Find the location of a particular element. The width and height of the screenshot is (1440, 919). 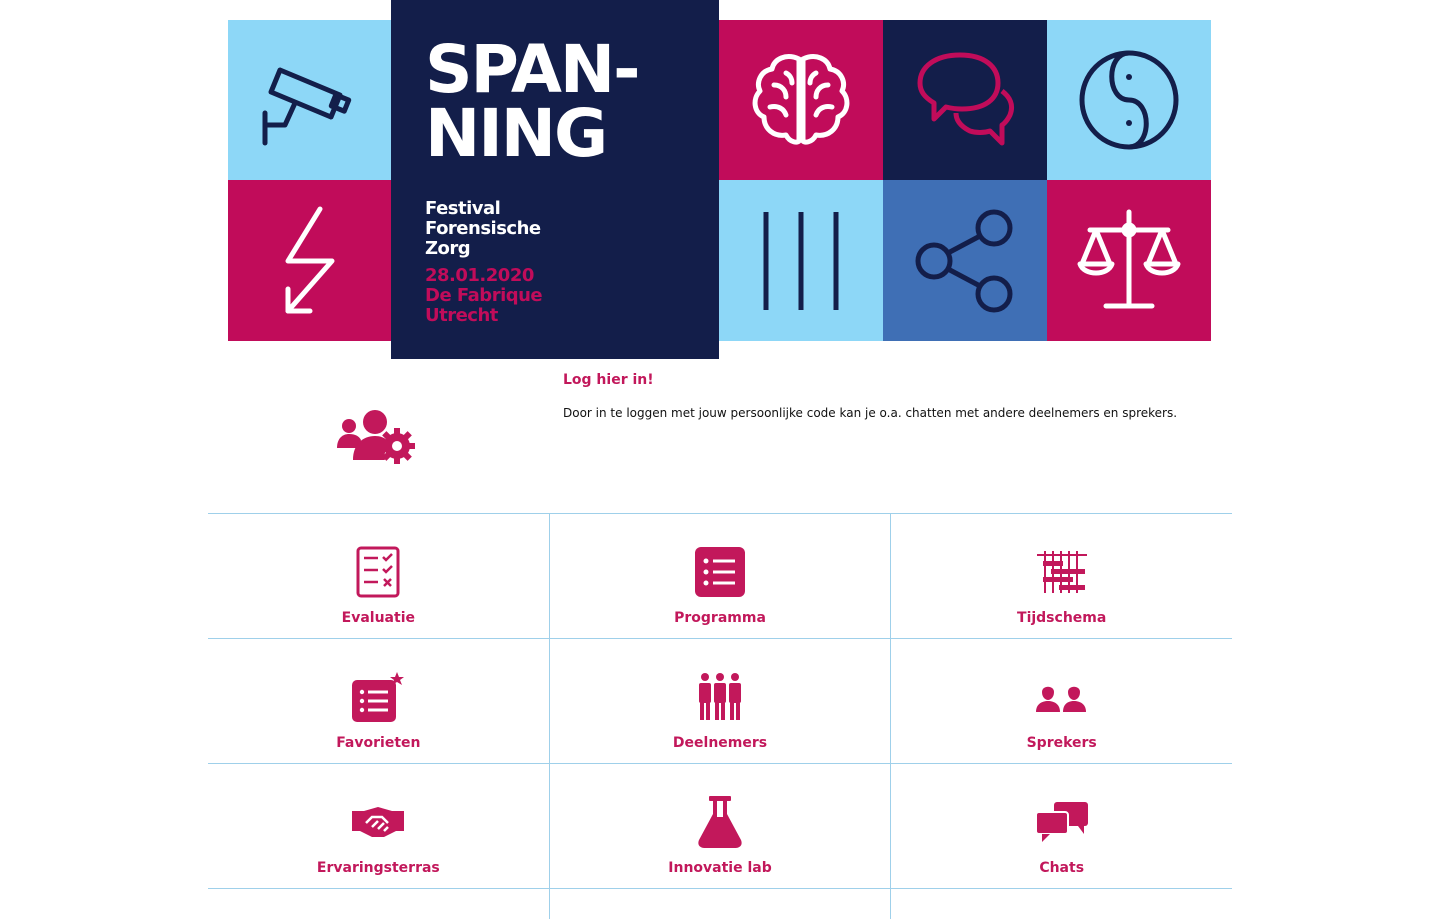

program-list-icon is located at coordinates (720, 572).